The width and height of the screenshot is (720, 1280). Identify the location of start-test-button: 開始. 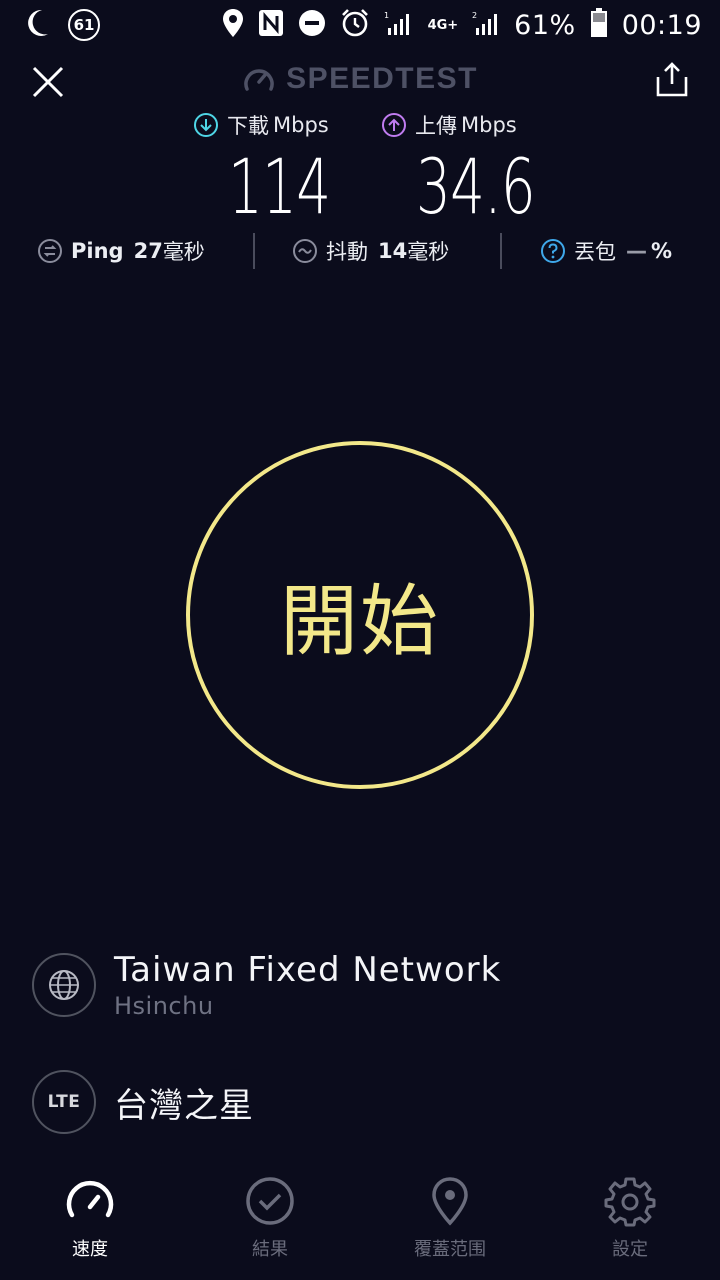
(360, 615).